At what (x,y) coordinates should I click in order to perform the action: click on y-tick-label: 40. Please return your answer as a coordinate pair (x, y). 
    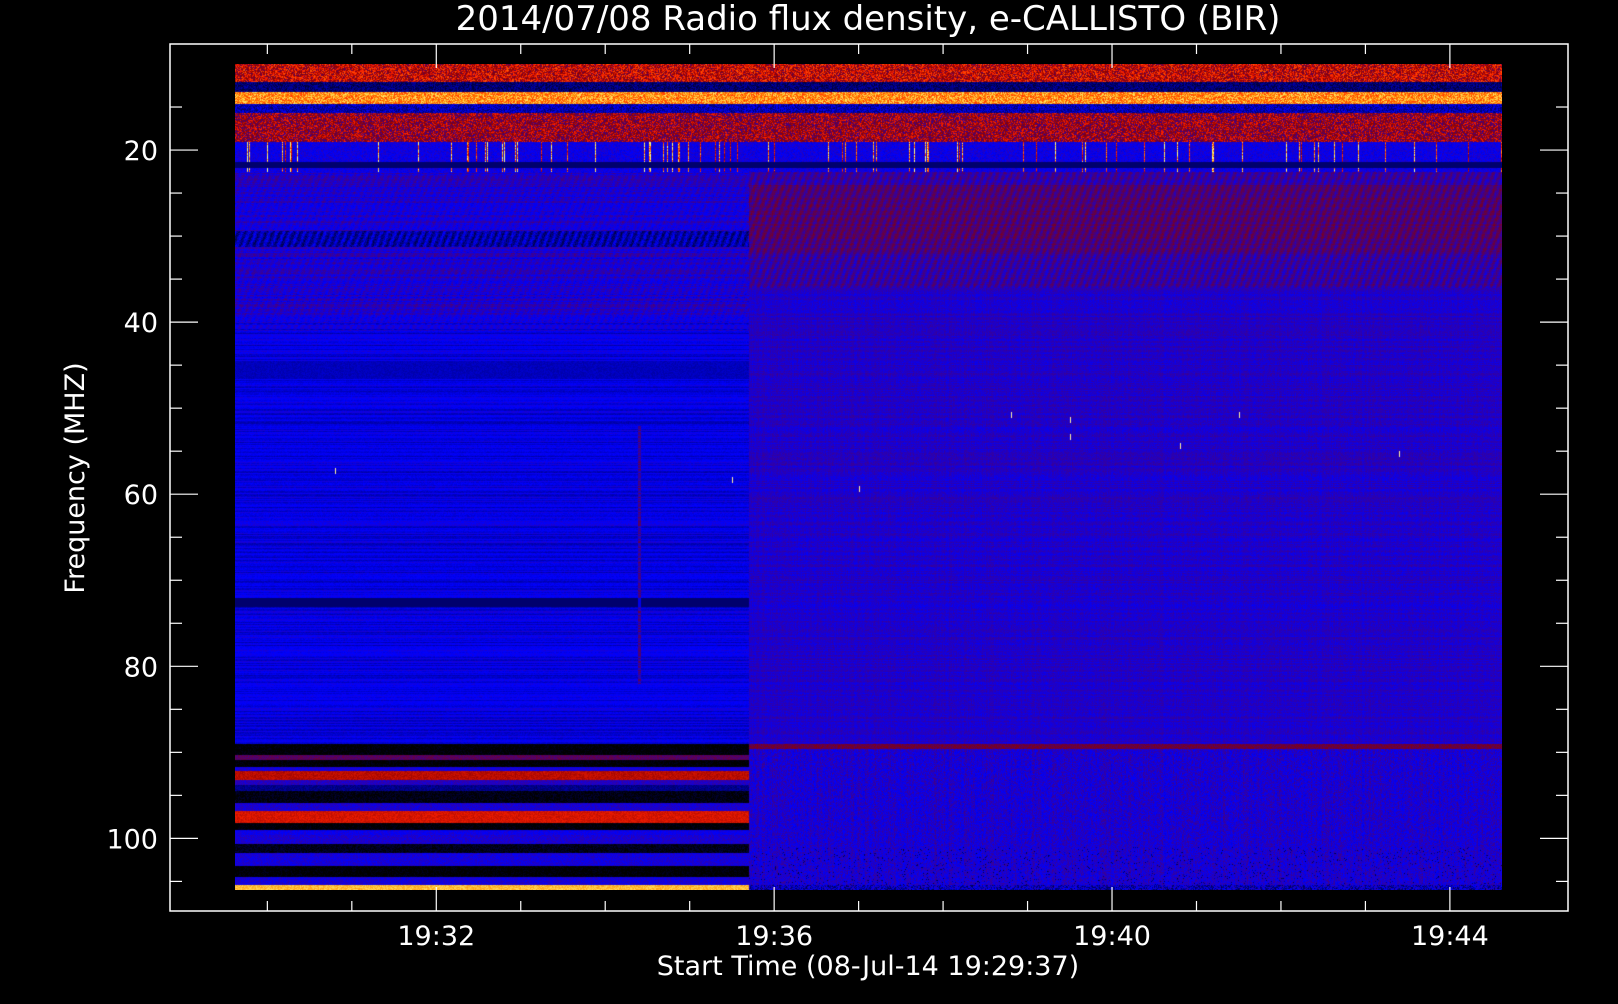
    Looking at the image, I should click on (141, 323).